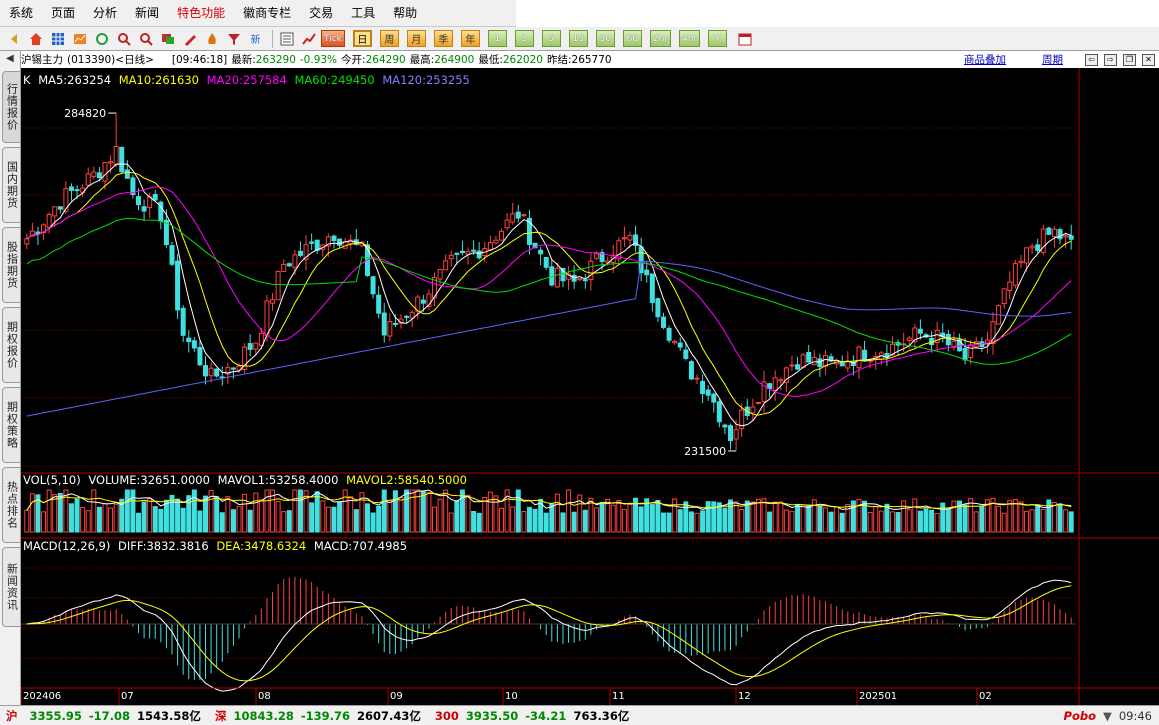 Image resolution: width=1159 pixels, height=725 pixels. I want to click on grid-icon, so click(57, 38).